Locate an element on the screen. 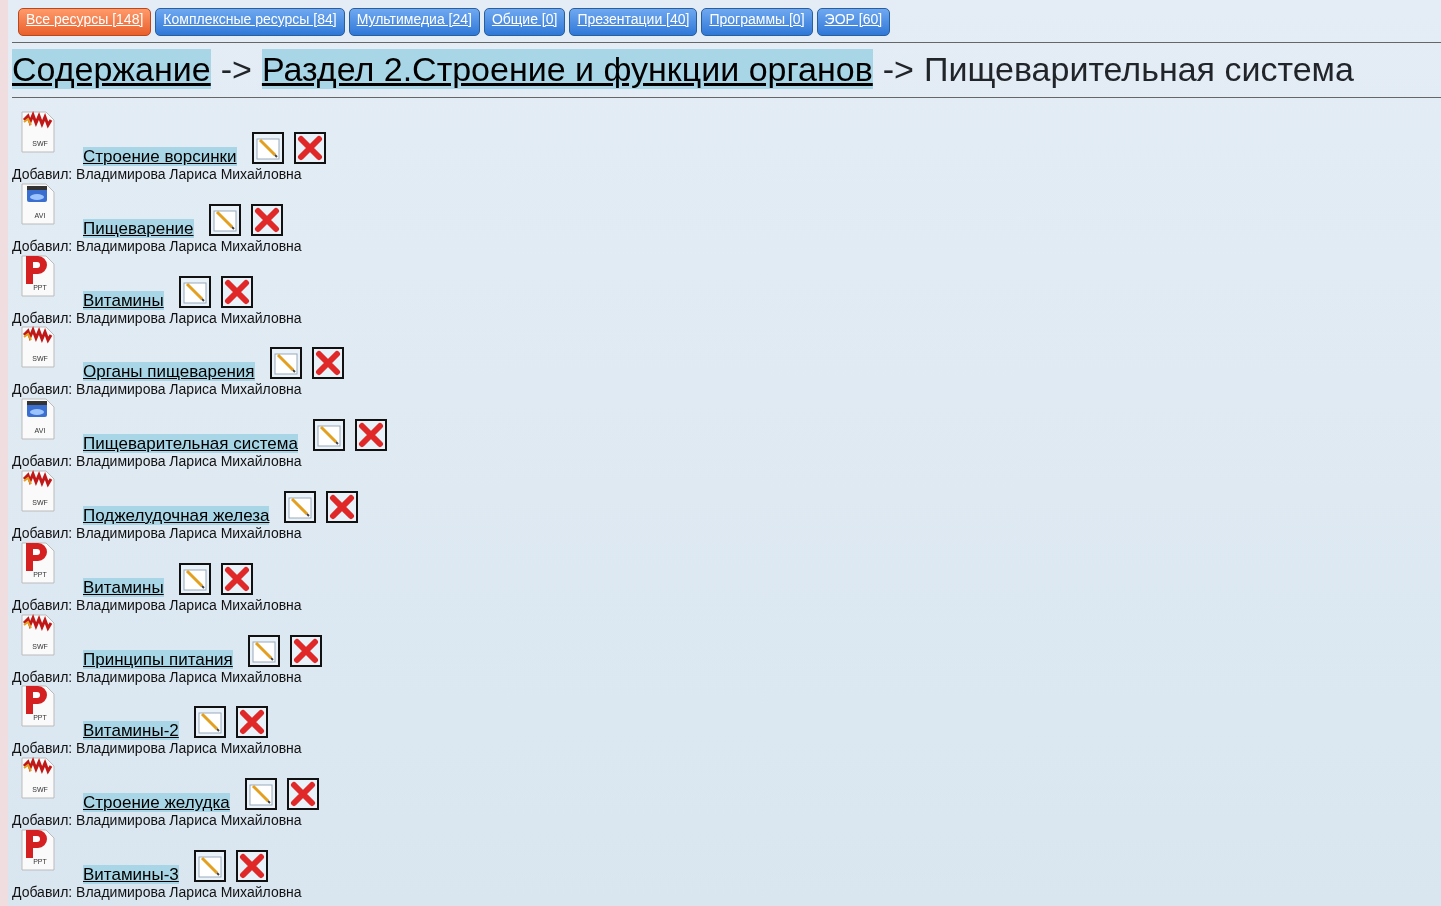  resource-link: Пищеварительная система is located at coordinates (190, 444).